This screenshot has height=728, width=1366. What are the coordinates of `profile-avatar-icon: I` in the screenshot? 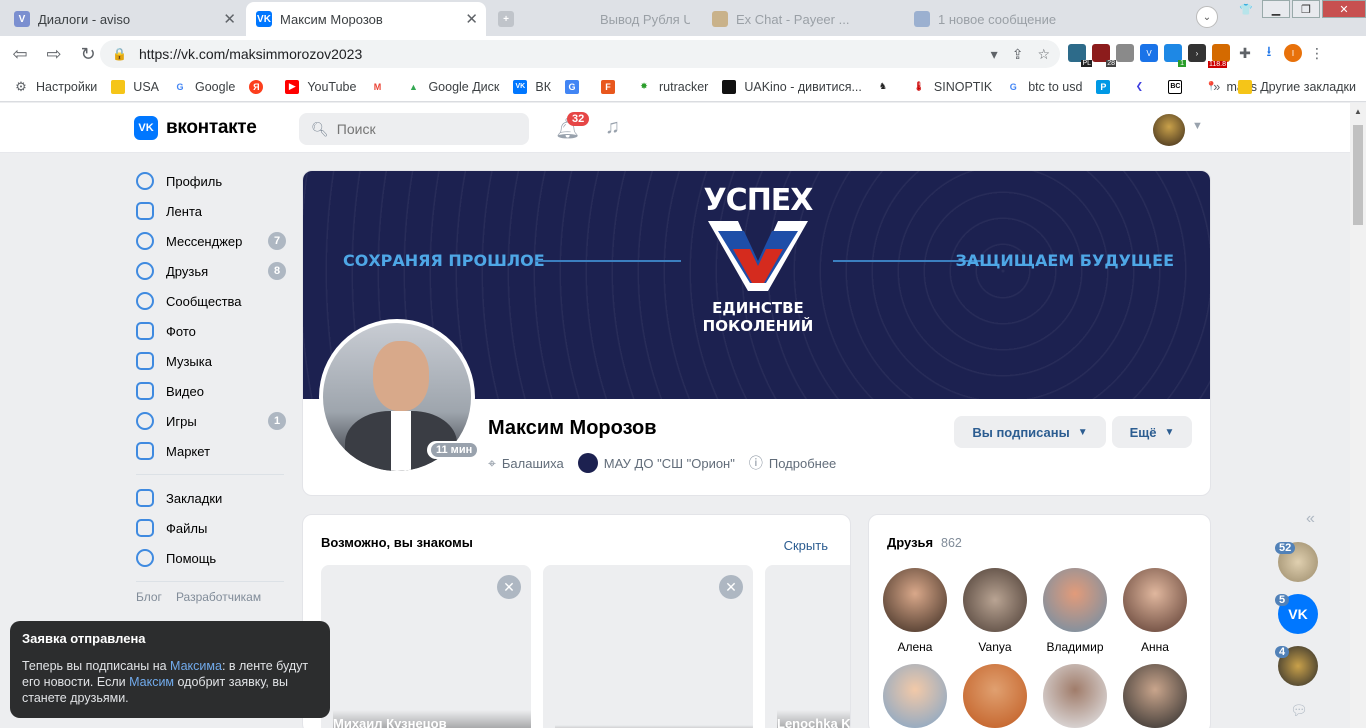 It's located at (1293, 53).